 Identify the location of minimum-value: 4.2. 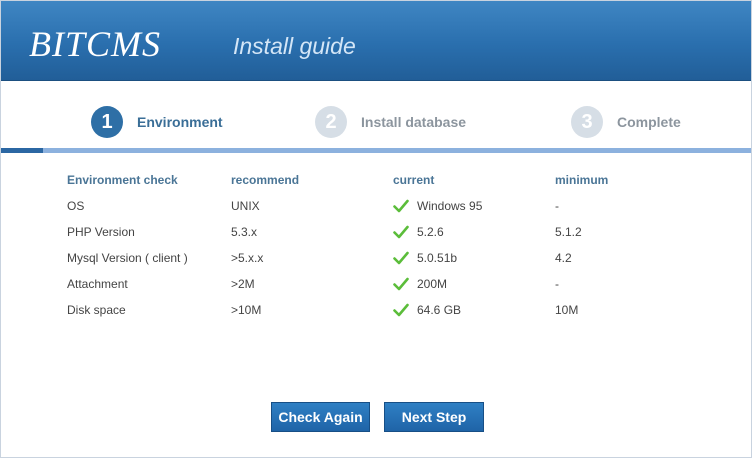
(563, 258).